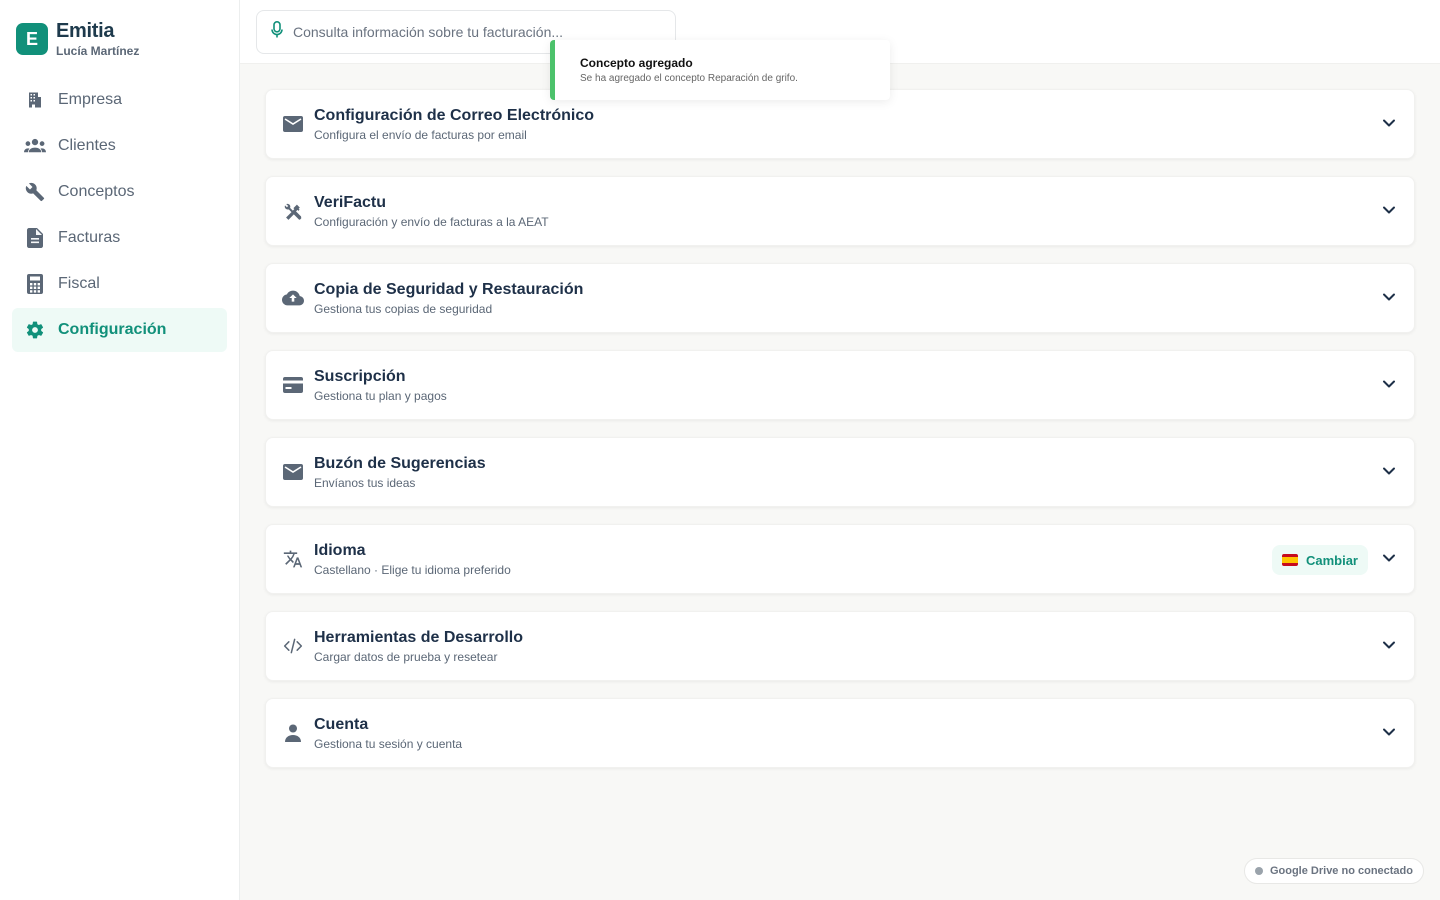  I want to click on change-language-button: Cambiar, so click(1319, 560).